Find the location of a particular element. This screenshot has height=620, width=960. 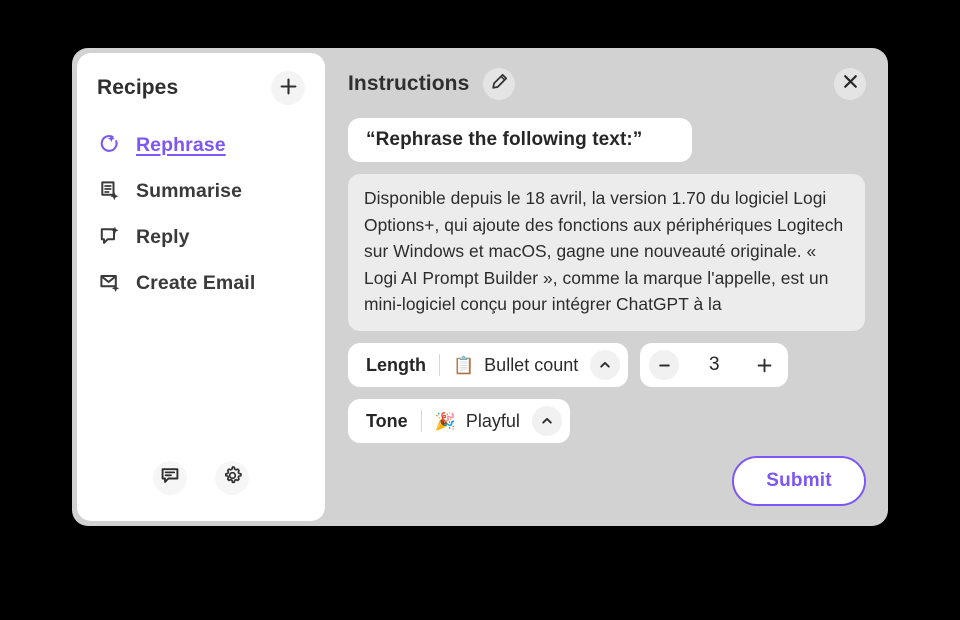

tone-controls-row: Tone 🎉 Playful is located at coordinates (607, 421).